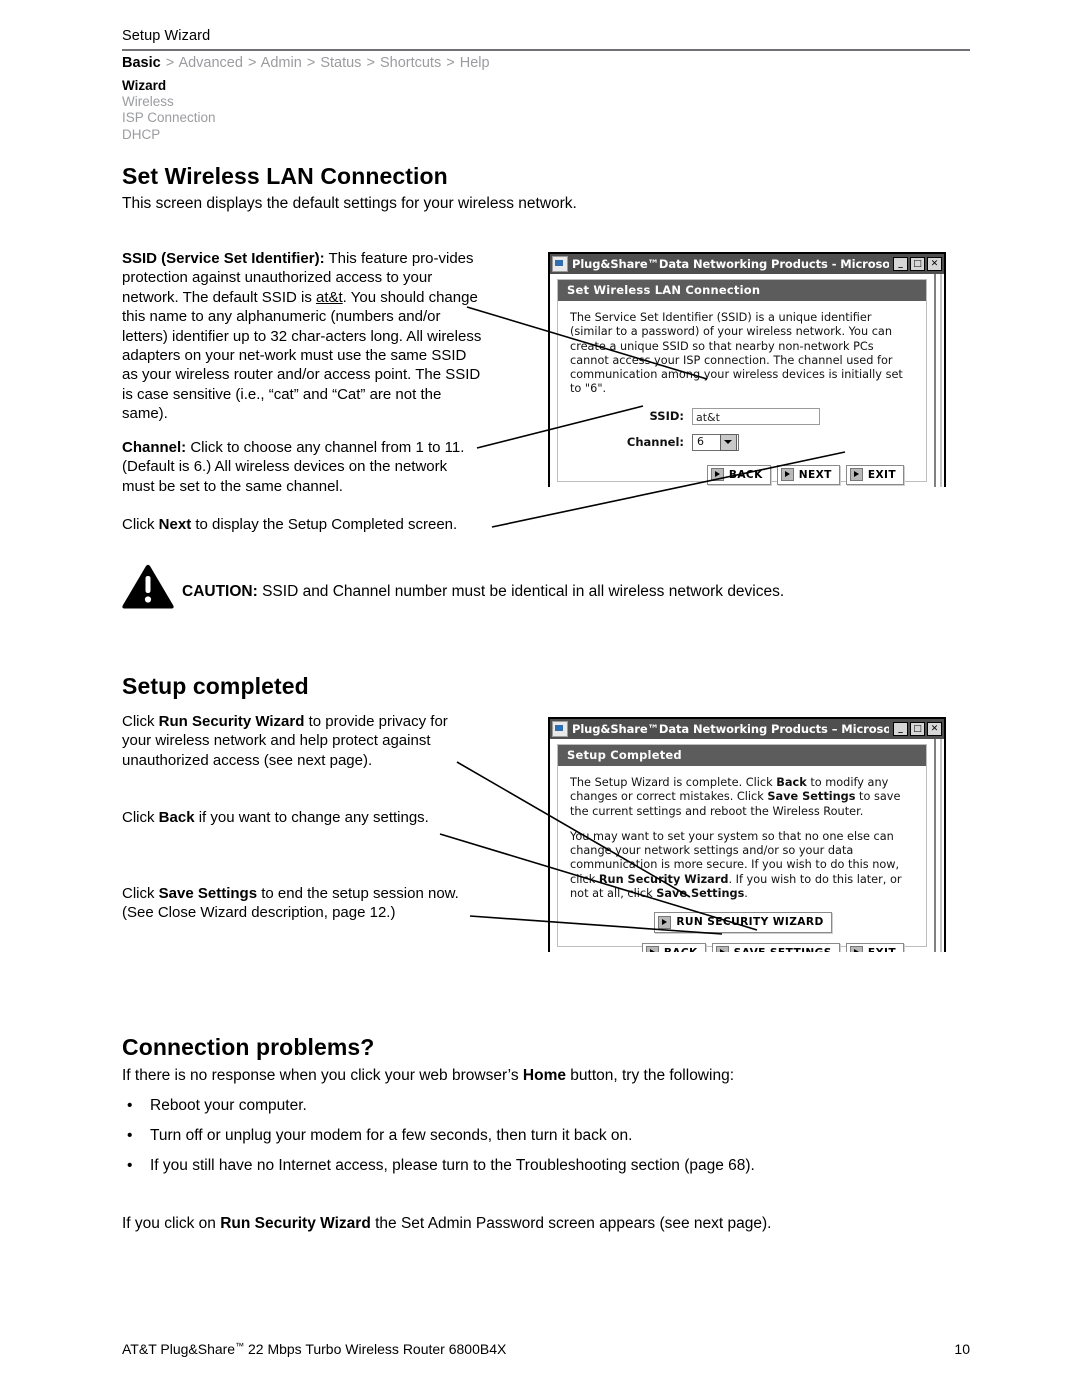 This screenshot has height=1397, width=1080. I want to click on subnav-item-wizard: Wizard, so click(169, 86).